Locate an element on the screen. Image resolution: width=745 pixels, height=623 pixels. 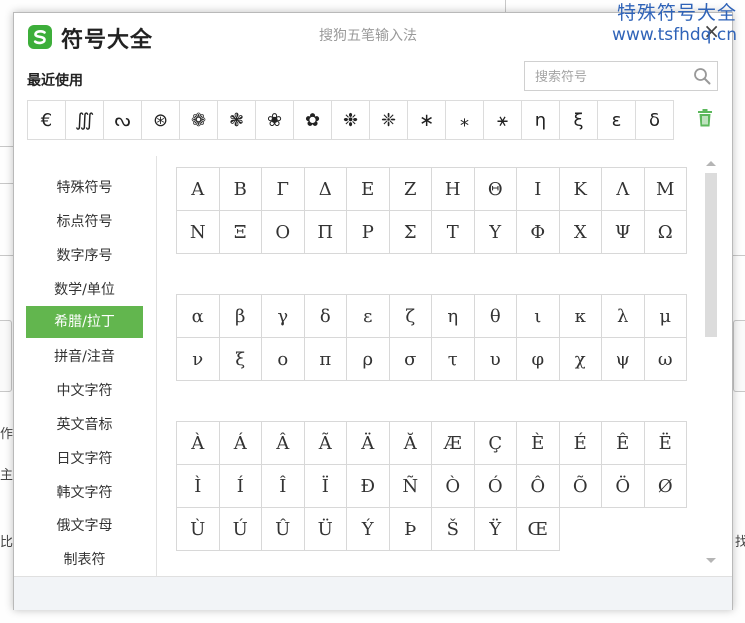
symbol-cell: Á is located at coordinates (240, 443).